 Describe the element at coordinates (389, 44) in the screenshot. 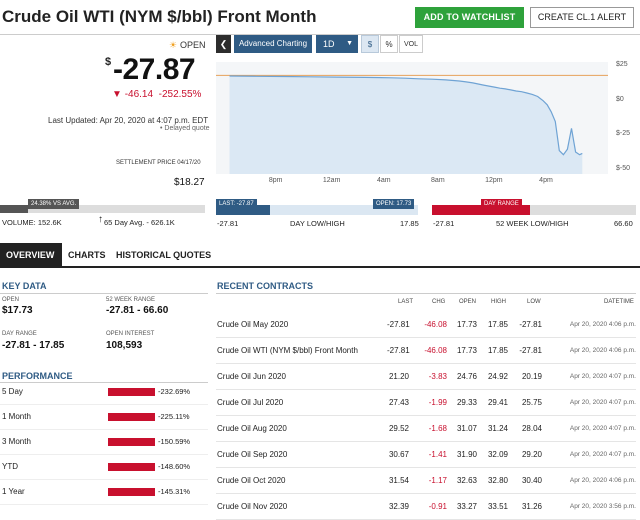

I see `percent-toggle: %` at that location.